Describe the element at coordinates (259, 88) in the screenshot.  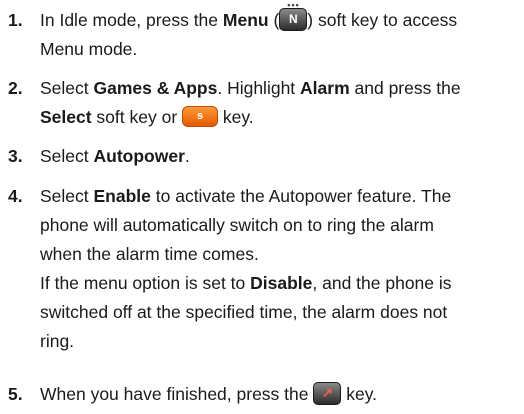
I see `step-text: . Highlight` at that location.